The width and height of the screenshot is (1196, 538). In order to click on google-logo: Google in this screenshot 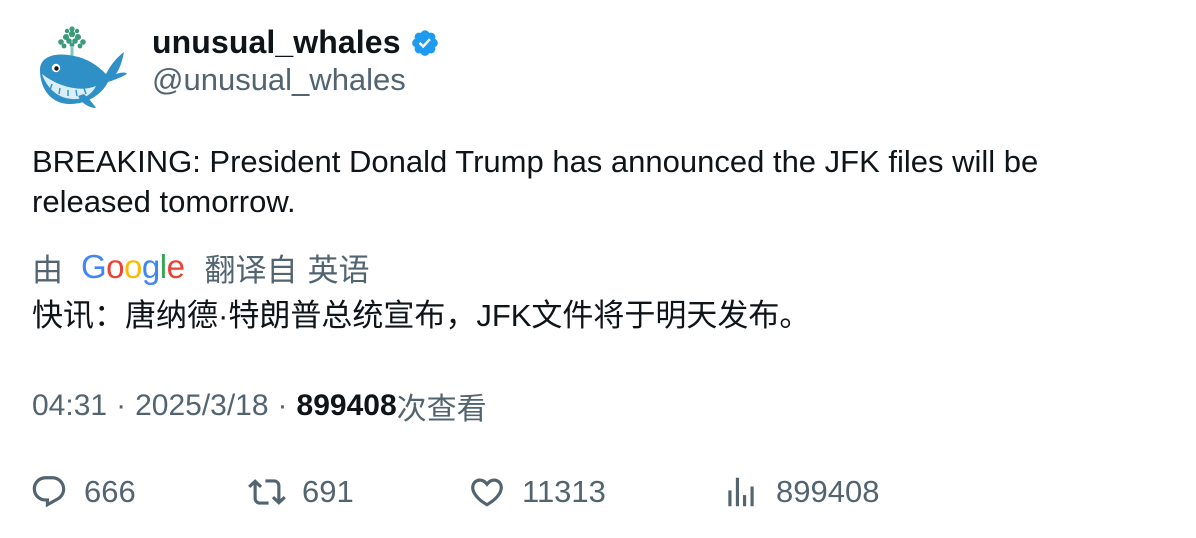, I will do `click(133, 267)`.